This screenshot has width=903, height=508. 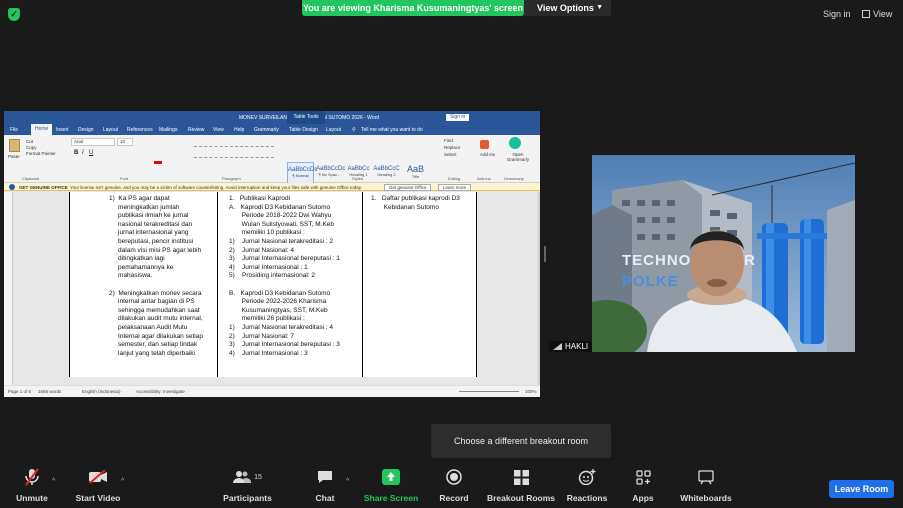 I want to click on tab-home: Home, so click(x=42, y=129).